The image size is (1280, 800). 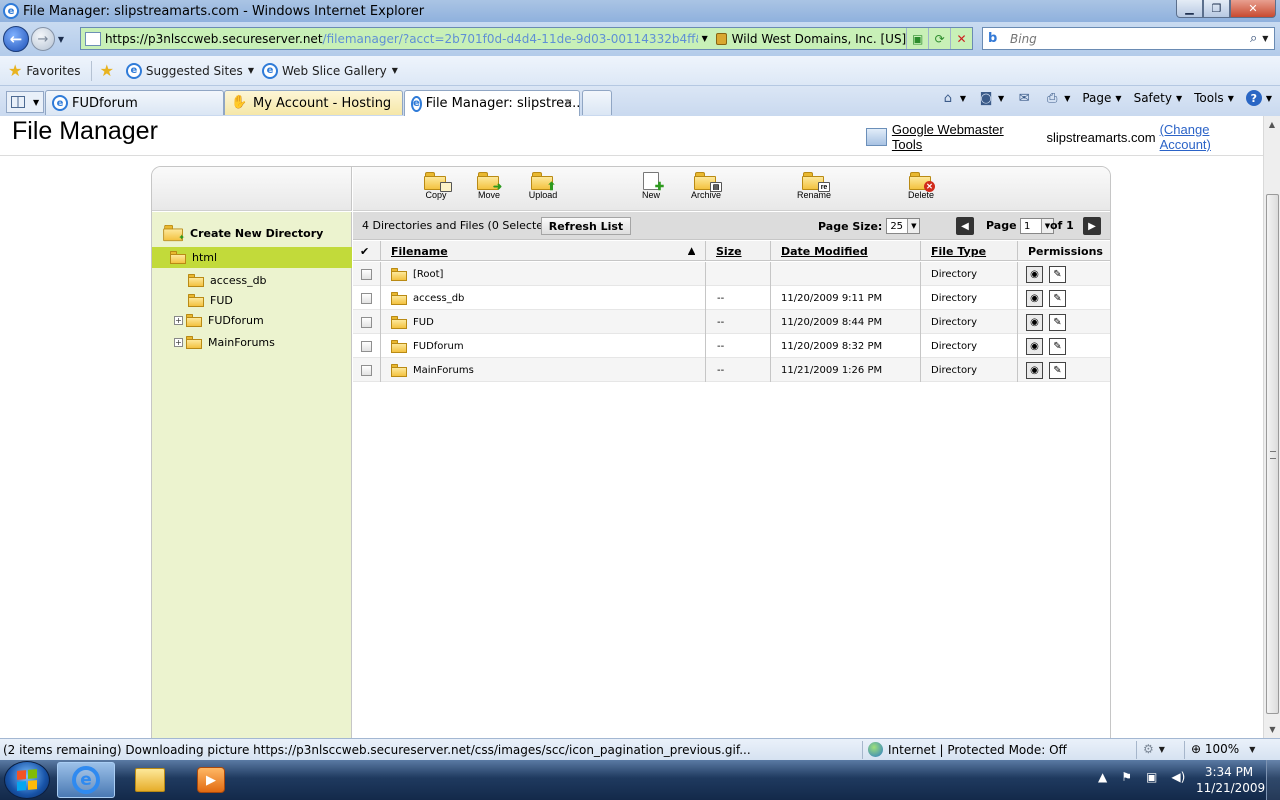 What do you see at coordinates (443, 370) in the screenshot?
I see `row-filename: MainForums` at bounding box center [443, 370].